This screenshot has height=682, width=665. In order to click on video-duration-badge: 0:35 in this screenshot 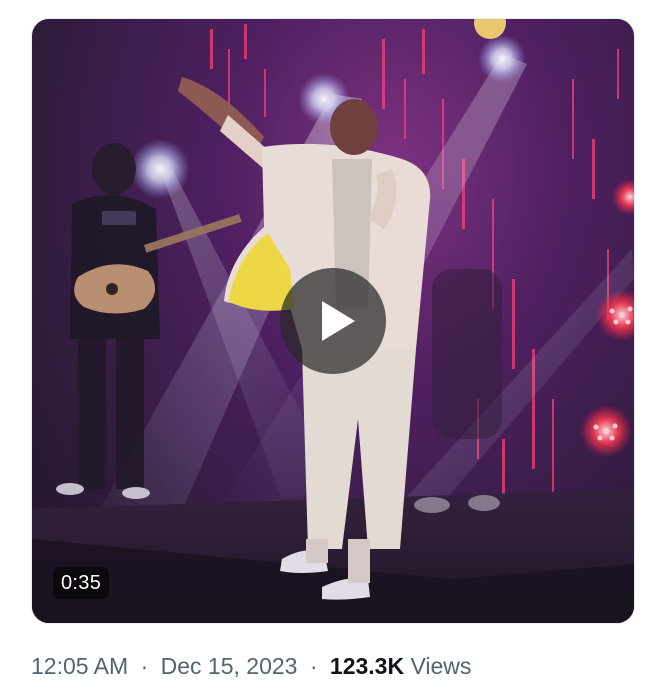, I will do `click(81, 583)`.